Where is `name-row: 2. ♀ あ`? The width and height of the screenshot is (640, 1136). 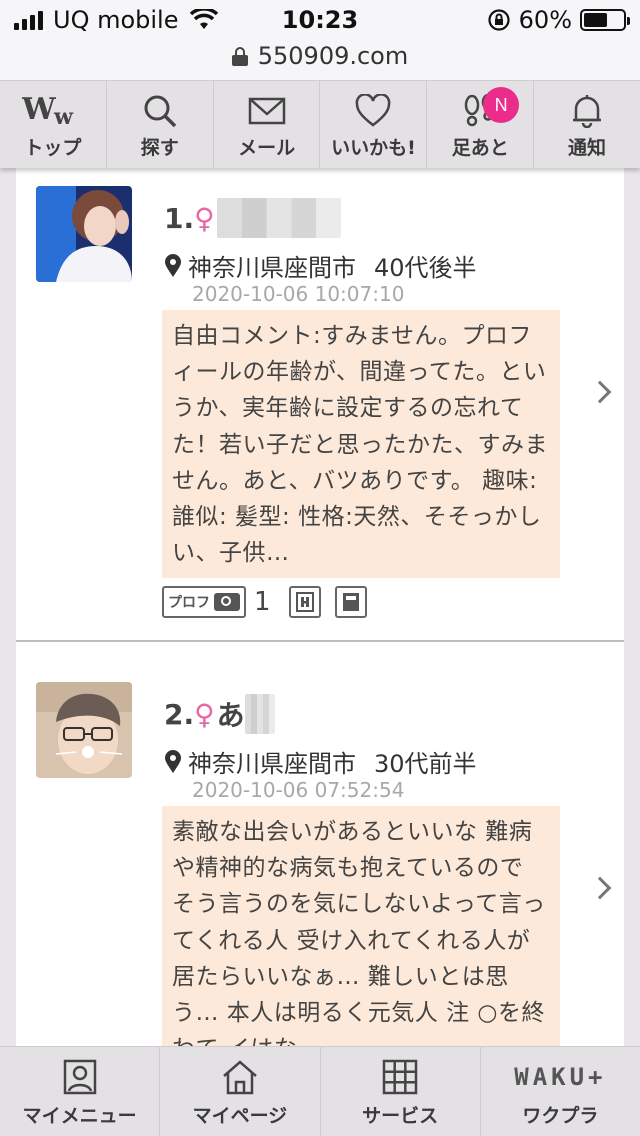
name-row: 2. ♀ あ is located at coordinates (219, 714).